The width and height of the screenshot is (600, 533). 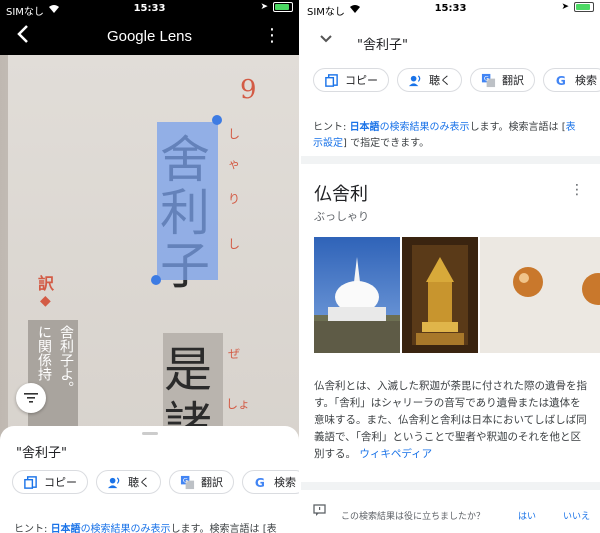 What do you see at coordinates (576, 515) in the screenshot?
I see `feedback-no-button: いいえ` at bounding box center [576, 515].